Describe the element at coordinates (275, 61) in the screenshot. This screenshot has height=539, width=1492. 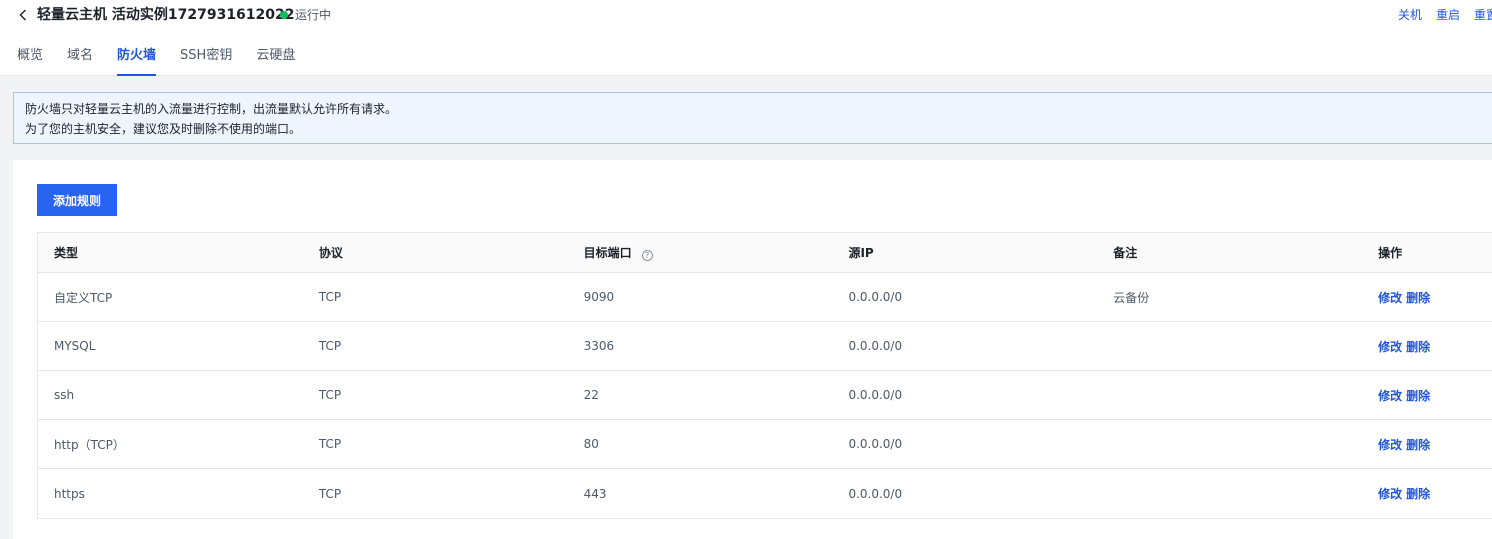
I see `tab-cloud-disk: 云硬盘` at that location.